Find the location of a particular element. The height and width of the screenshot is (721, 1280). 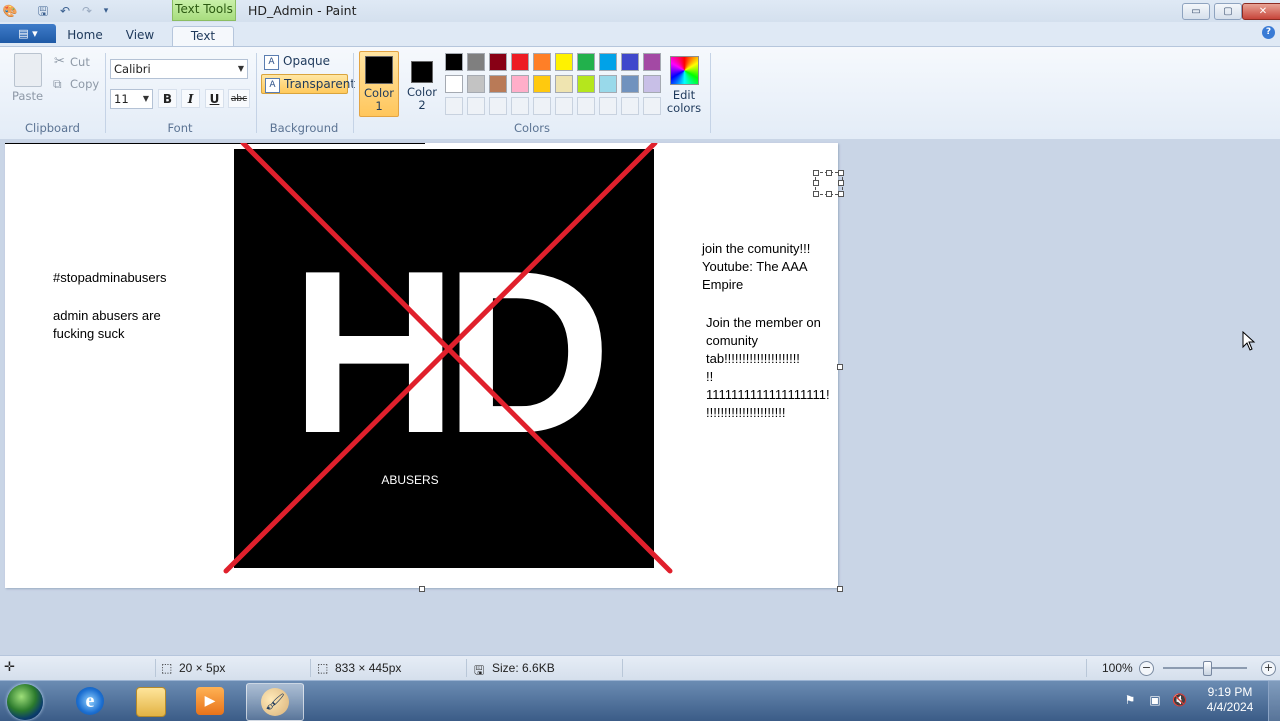

edit-colors-icon is located at coordinates (684, 70).